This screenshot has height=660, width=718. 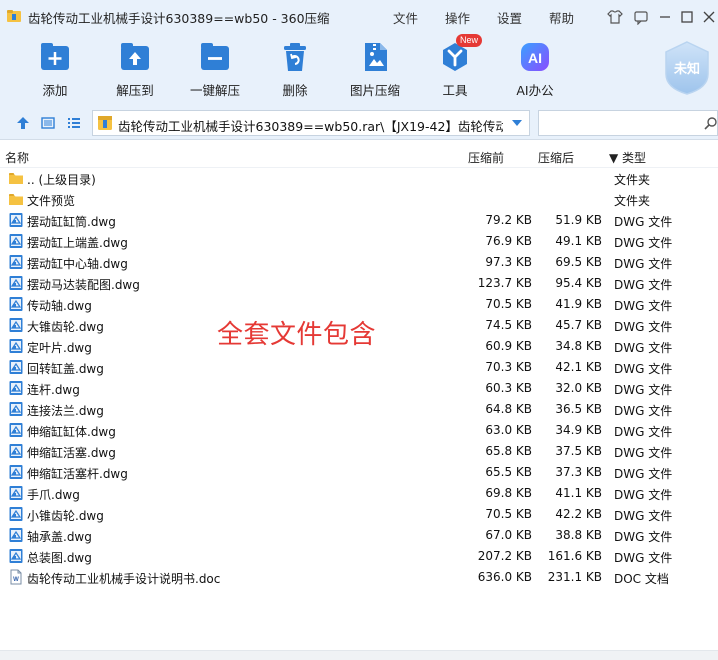 What do you see at coordinates (535, 58) in the screenshot?
I see `svg-text: AI` at bounding box center [535, 58].